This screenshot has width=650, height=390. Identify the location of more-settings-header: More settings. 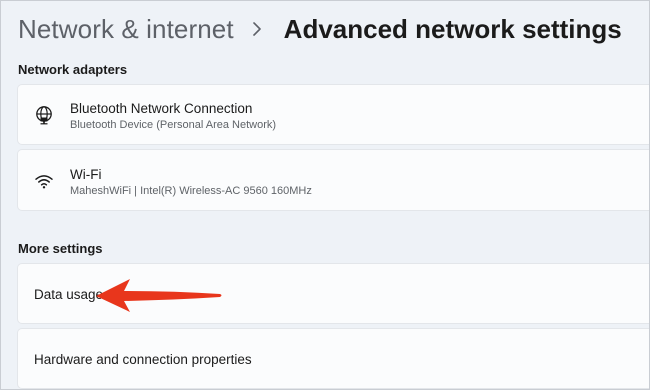
(60, 248).